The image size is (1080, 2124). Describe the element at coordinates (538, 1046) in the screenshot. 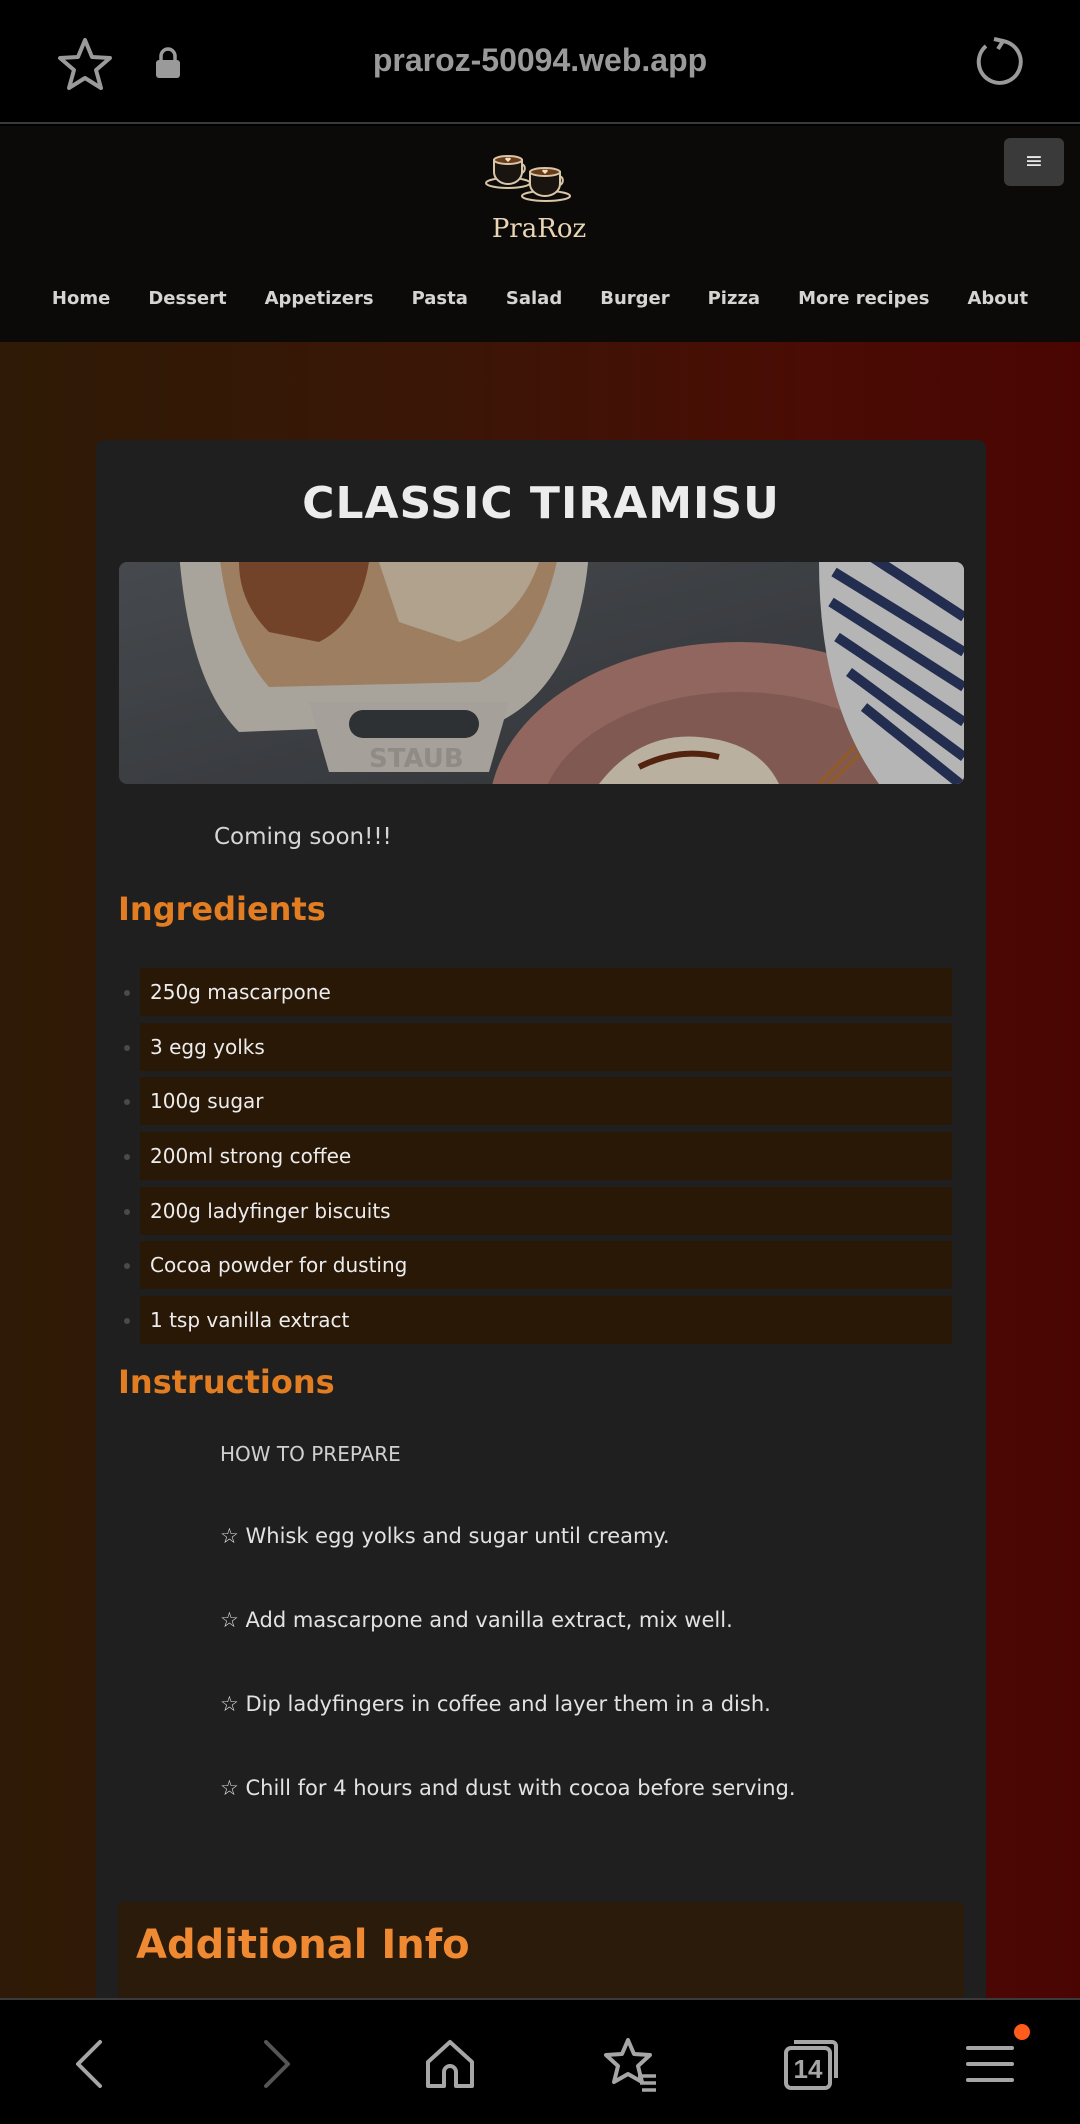

I see `list-item: 3 egg yolks` at that location.